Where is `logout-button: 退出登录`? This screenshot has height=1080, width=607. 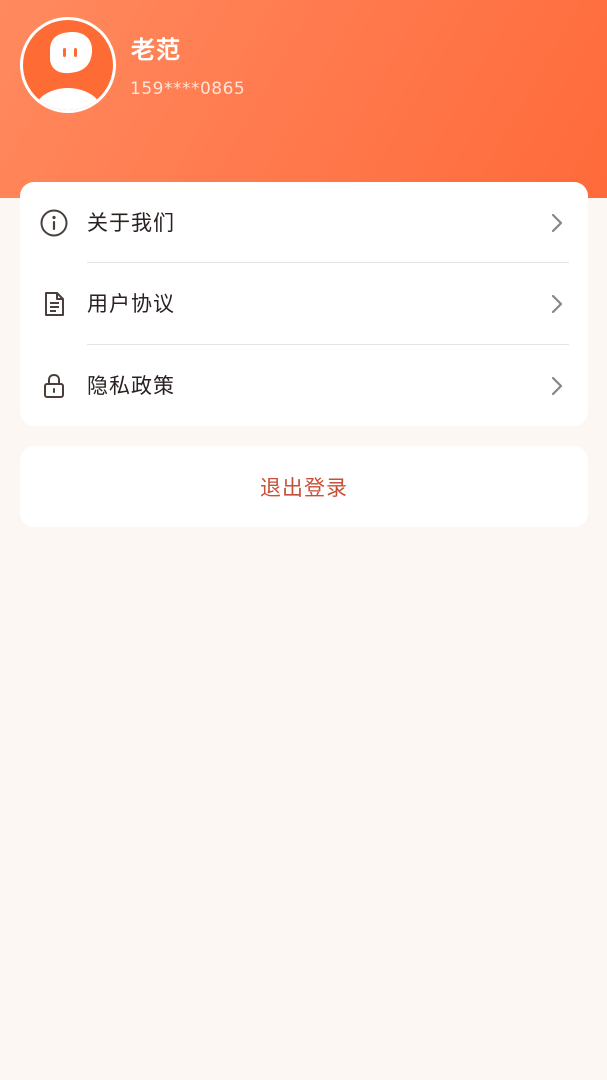
logout-button: 退出登录 is located at coordinates (304, 486).